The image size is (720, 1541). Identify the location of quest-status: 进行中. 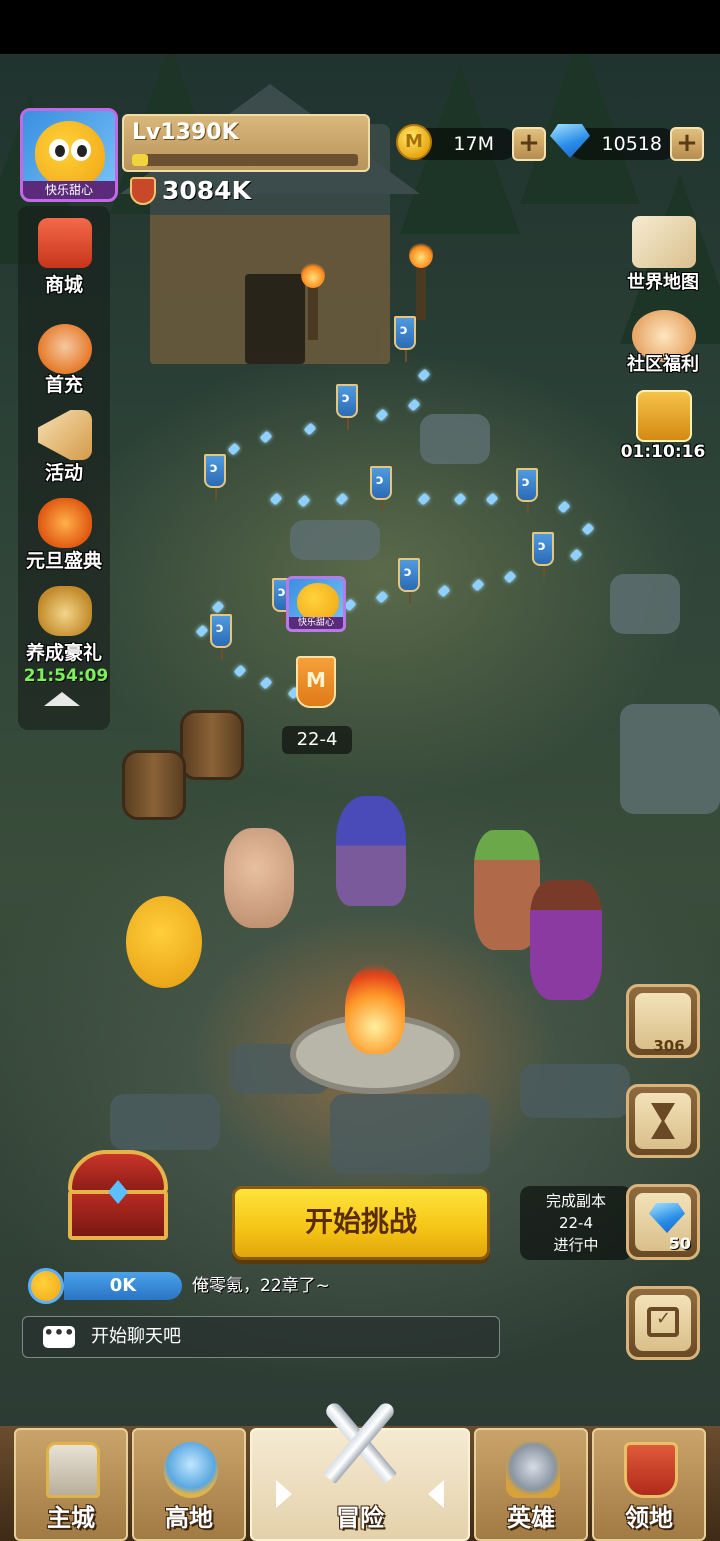
(576, 1245).